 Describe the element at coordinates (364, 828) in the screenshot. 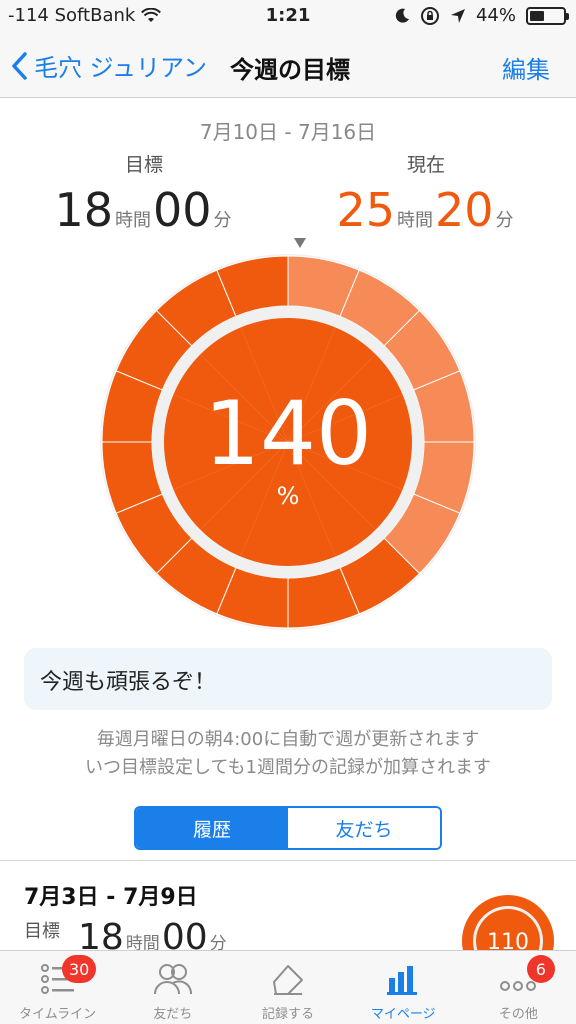

I see `segment-friends: 友だち` at that location.